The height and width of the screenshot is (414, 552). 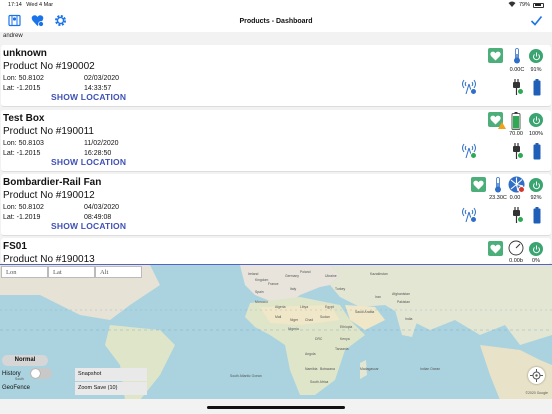 I want to click on map-label: Angola, so click(x=310, y=354).